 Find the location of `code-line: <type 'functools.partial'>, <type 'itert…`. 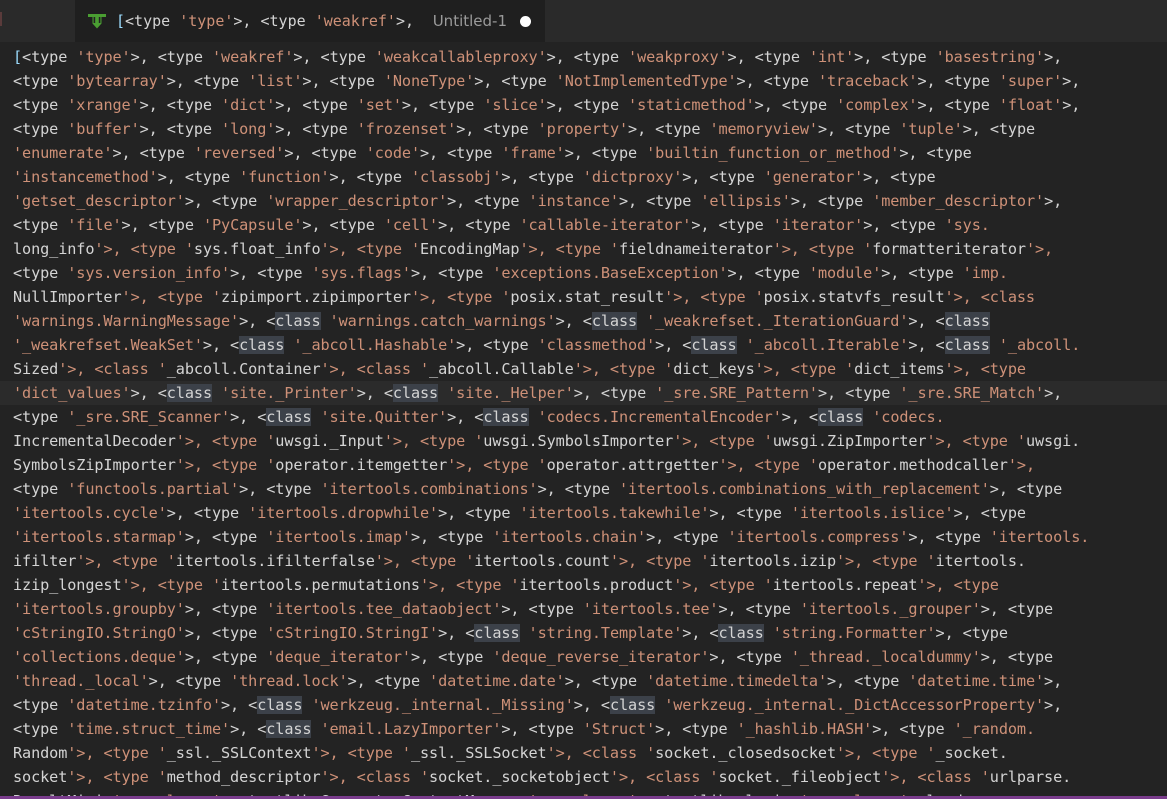

code-line: <type 'functools.partial'>, <type 'itert… is located at coordinates (583, 489).